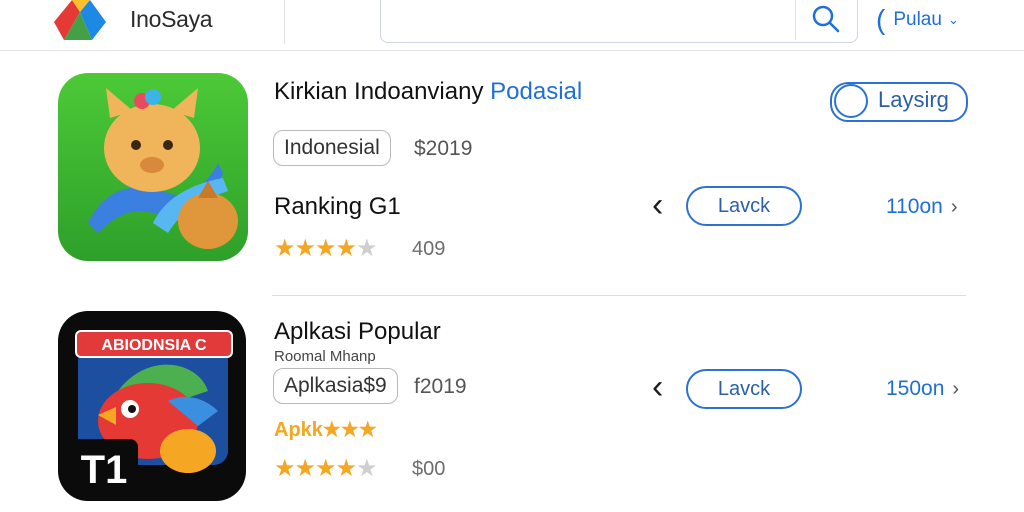 The image size is (1024, 512). I want to click on rating-count: 409, so click(429, 249).